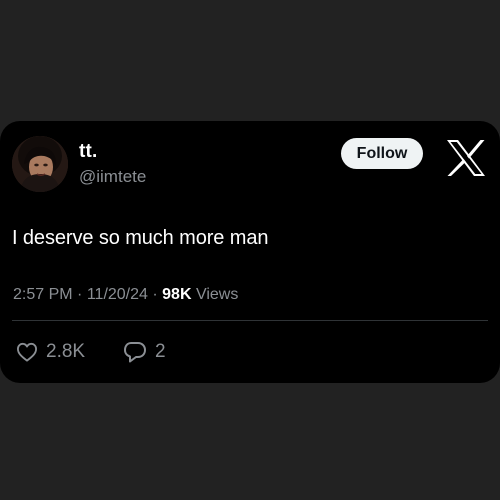  I want to click on tweet-time: 2:57 PM, so click(43, 294).